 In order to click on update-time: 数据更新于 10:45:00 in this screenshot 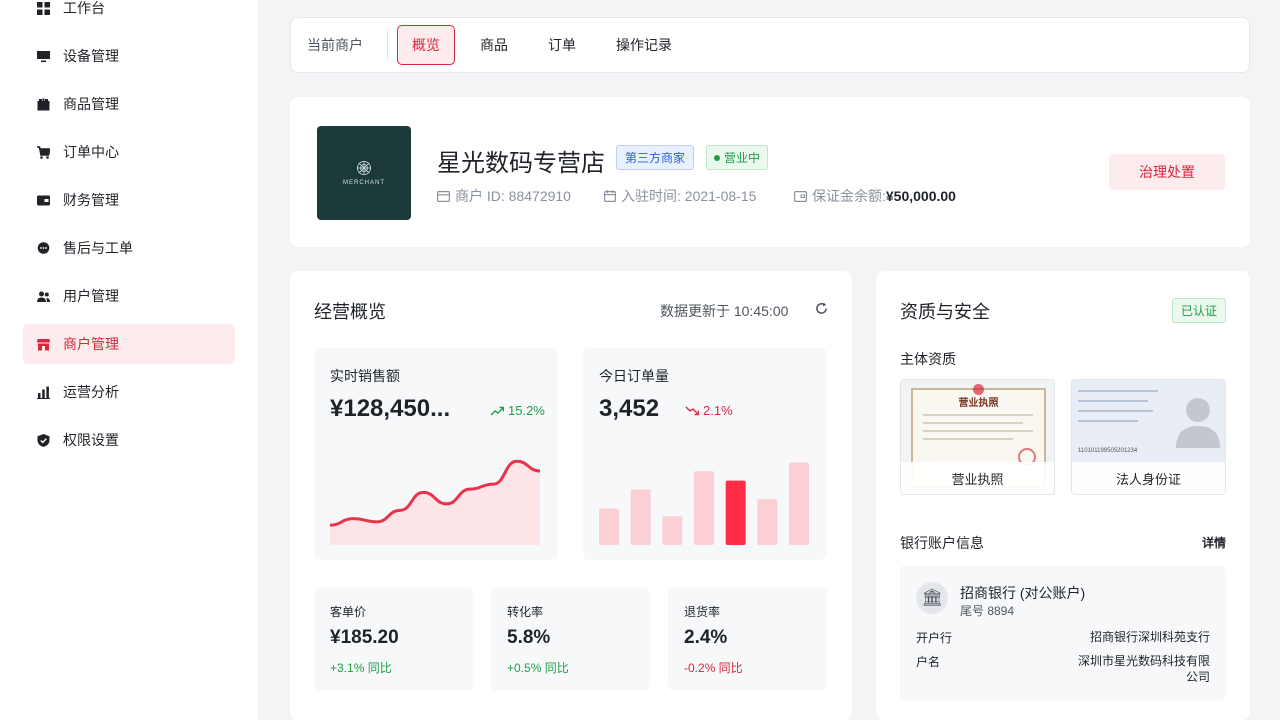, I will do `click(724, 311)`.